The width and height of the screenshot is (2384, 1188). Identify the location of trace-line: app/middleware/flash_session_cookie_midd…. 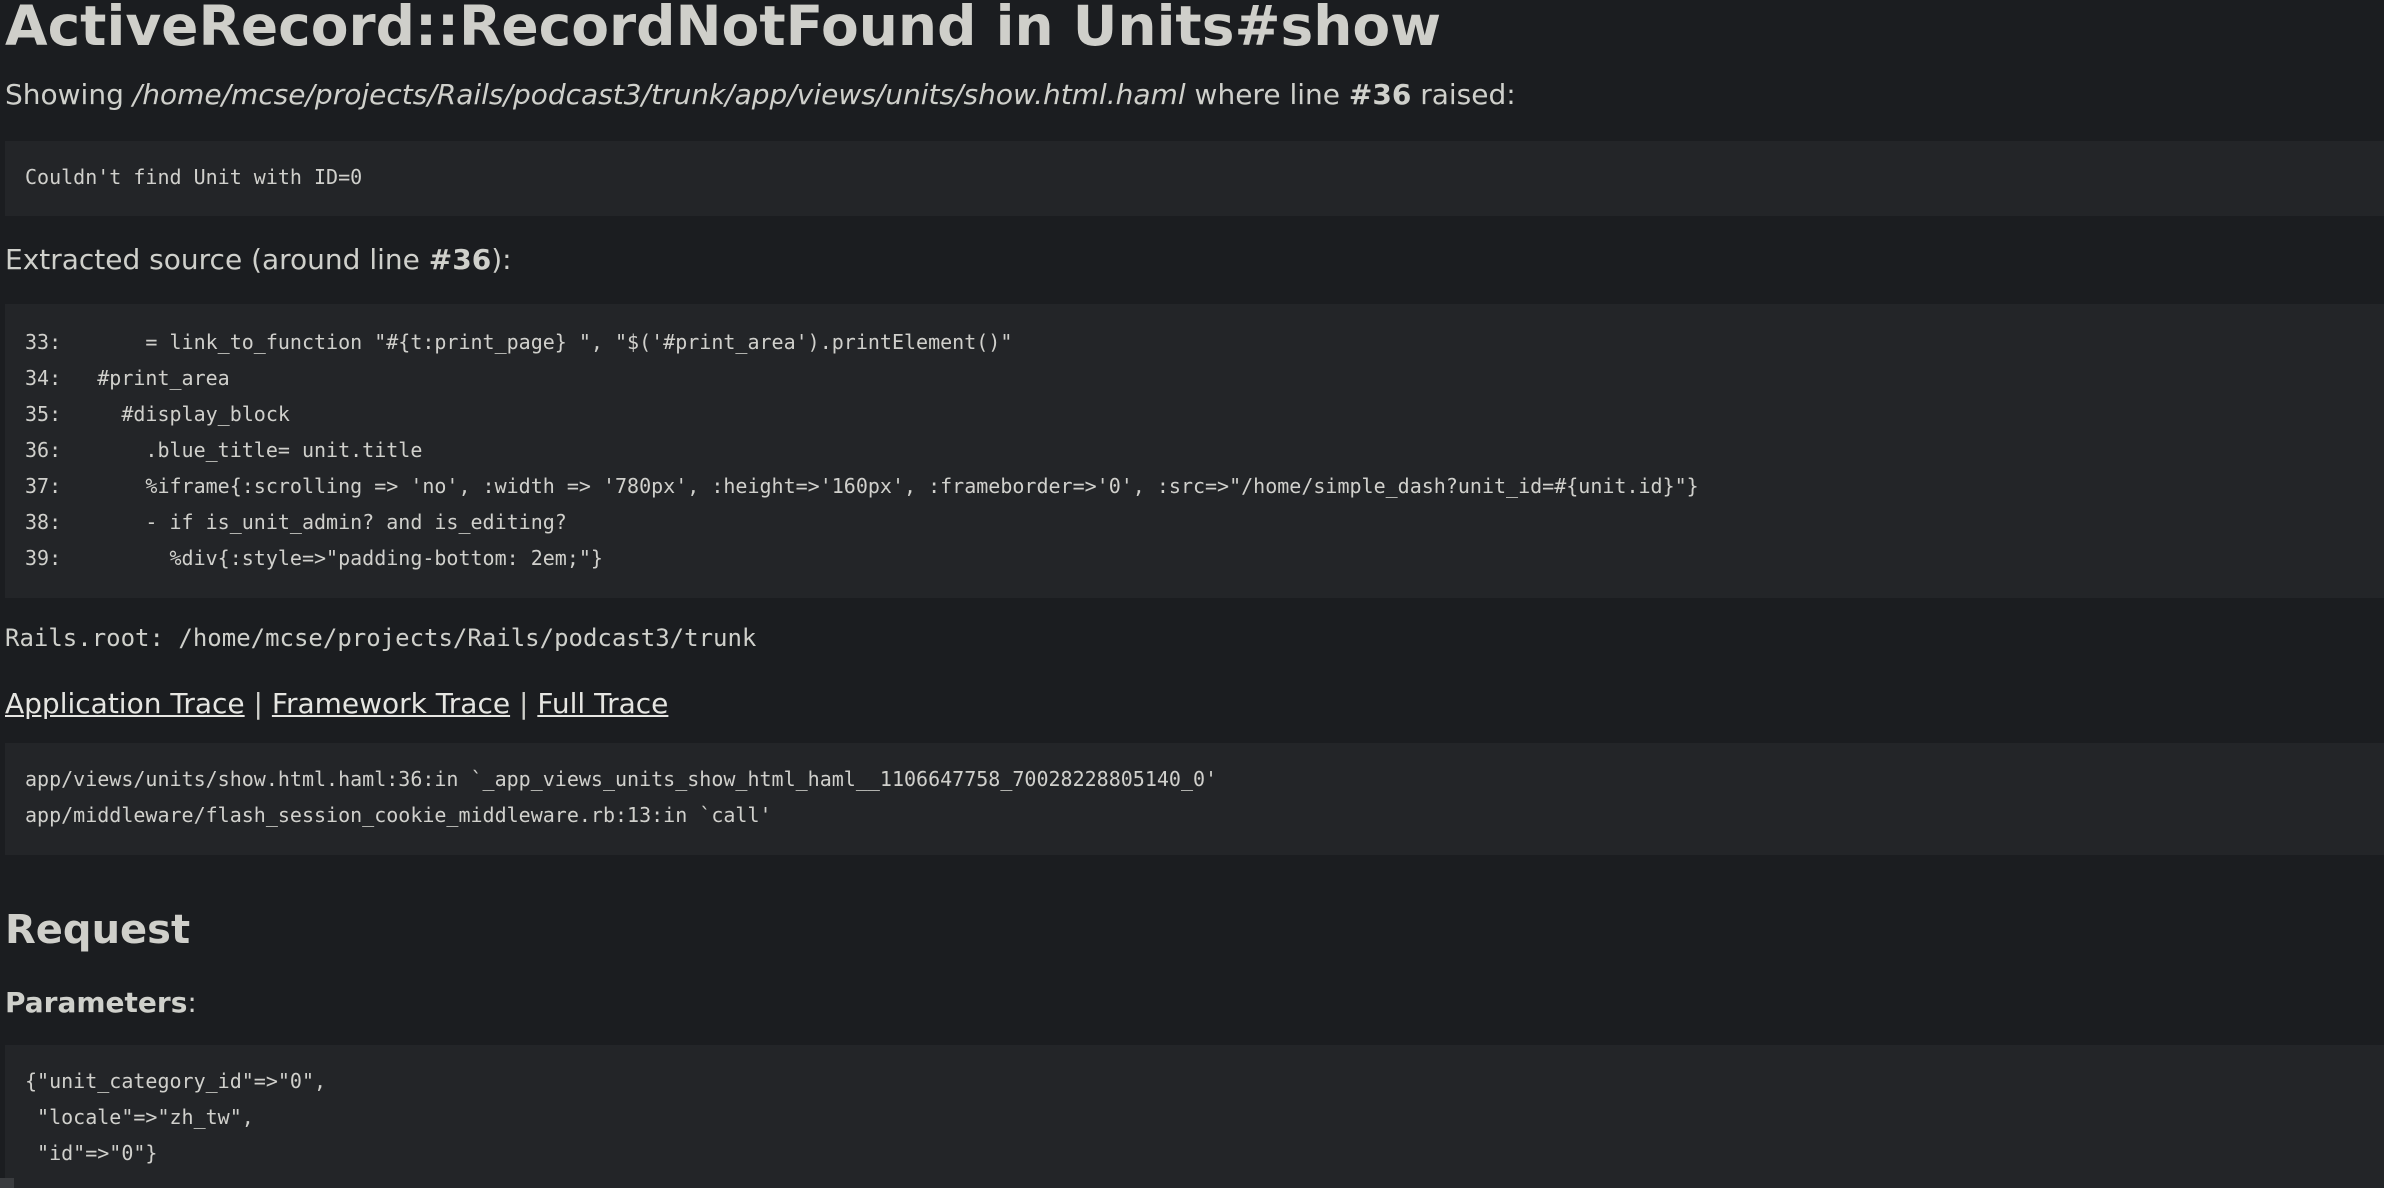
(398, 815).